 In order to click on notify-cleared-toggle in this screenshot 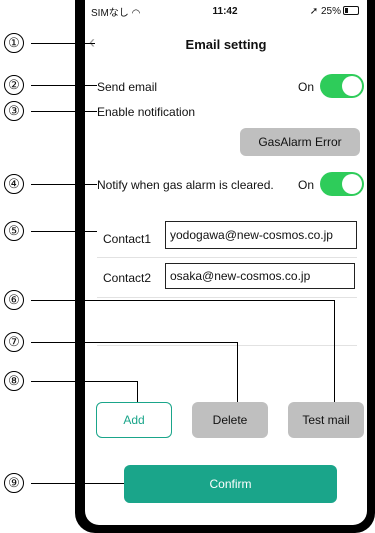, I will do `click(342, 184)`.